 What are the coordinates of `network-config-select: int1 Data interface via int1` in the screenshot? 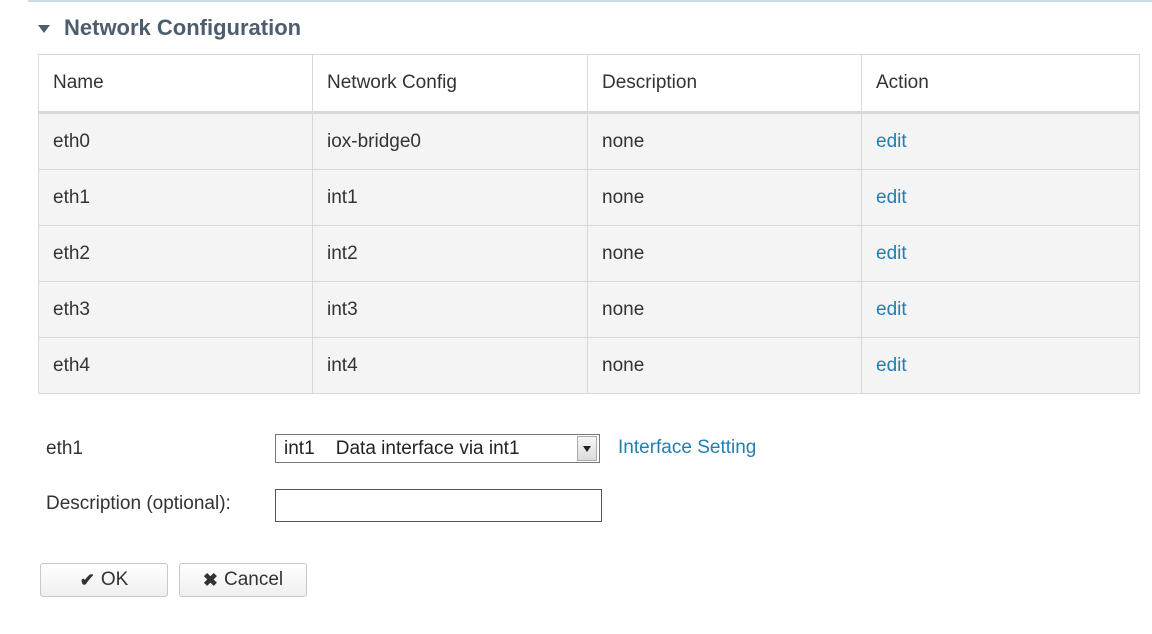 It's located at (437, 448).